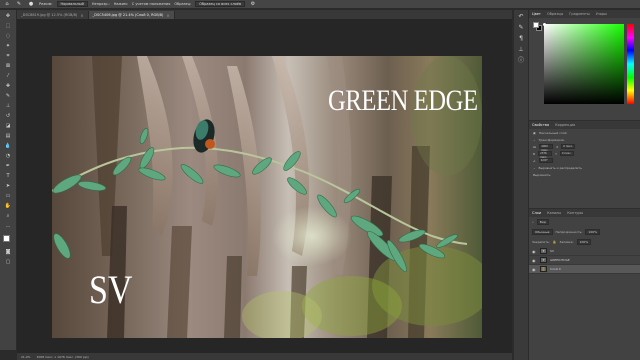  I want to click on blur-tool-icon: 💧, so click(8, 146).